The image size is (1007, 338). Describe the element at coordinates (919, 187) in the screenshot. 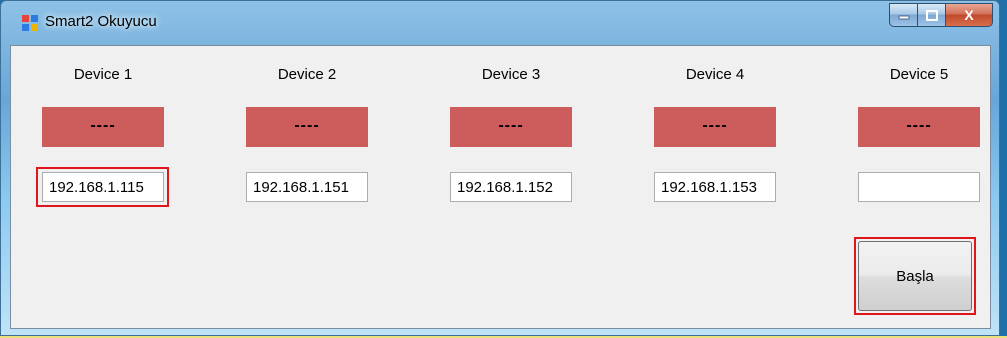

I see `device-5-ip-input` at that location.